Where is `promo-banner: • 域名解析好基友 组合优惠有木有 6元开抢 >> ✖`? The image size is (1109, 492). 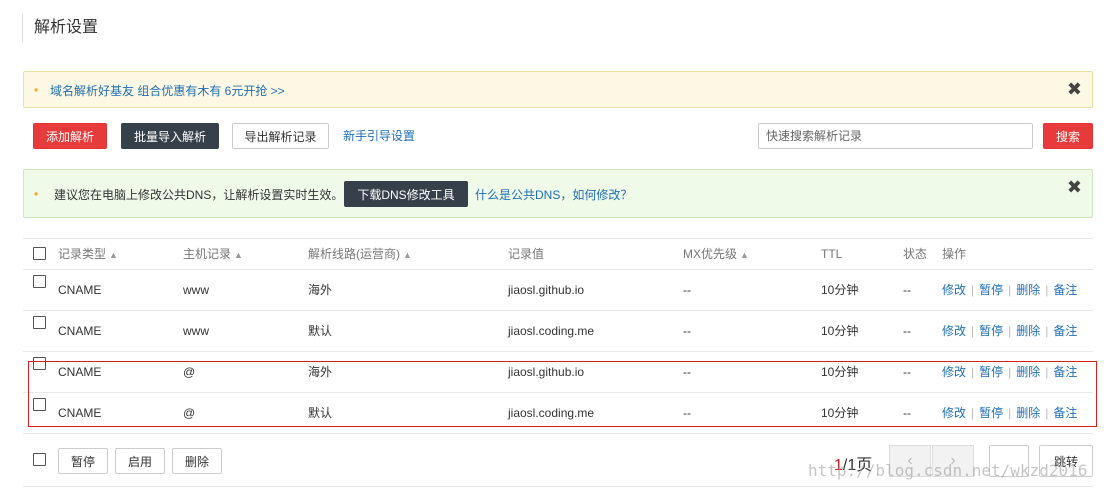 promo-banner: • 域名解析好基友 组合优惠有木有 6元开抢 >> ✖ is located at coordinates (558, 89).